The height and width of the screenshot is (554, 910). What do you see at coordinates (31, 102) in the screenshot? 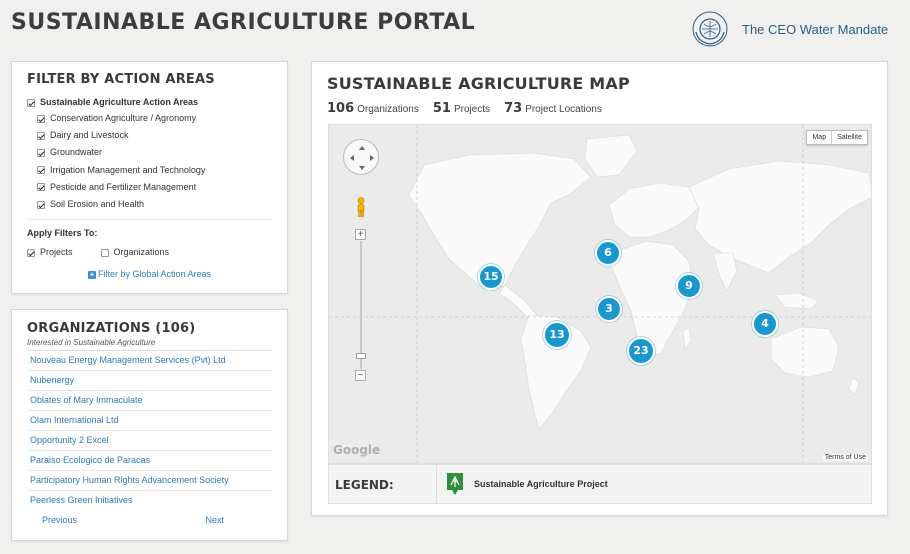
I see `filter-root-checkbox` at bounding box center [31, 102].